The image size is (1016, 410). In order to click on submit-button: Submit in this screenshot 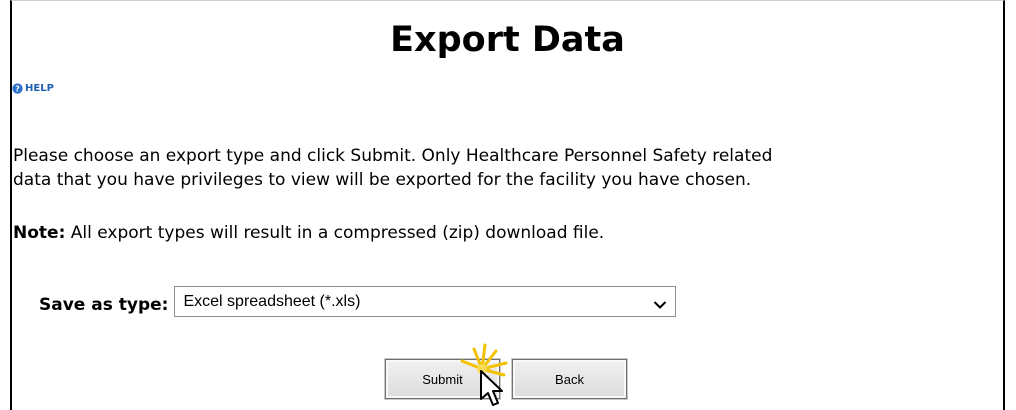, I will do `click(442, 379)`.